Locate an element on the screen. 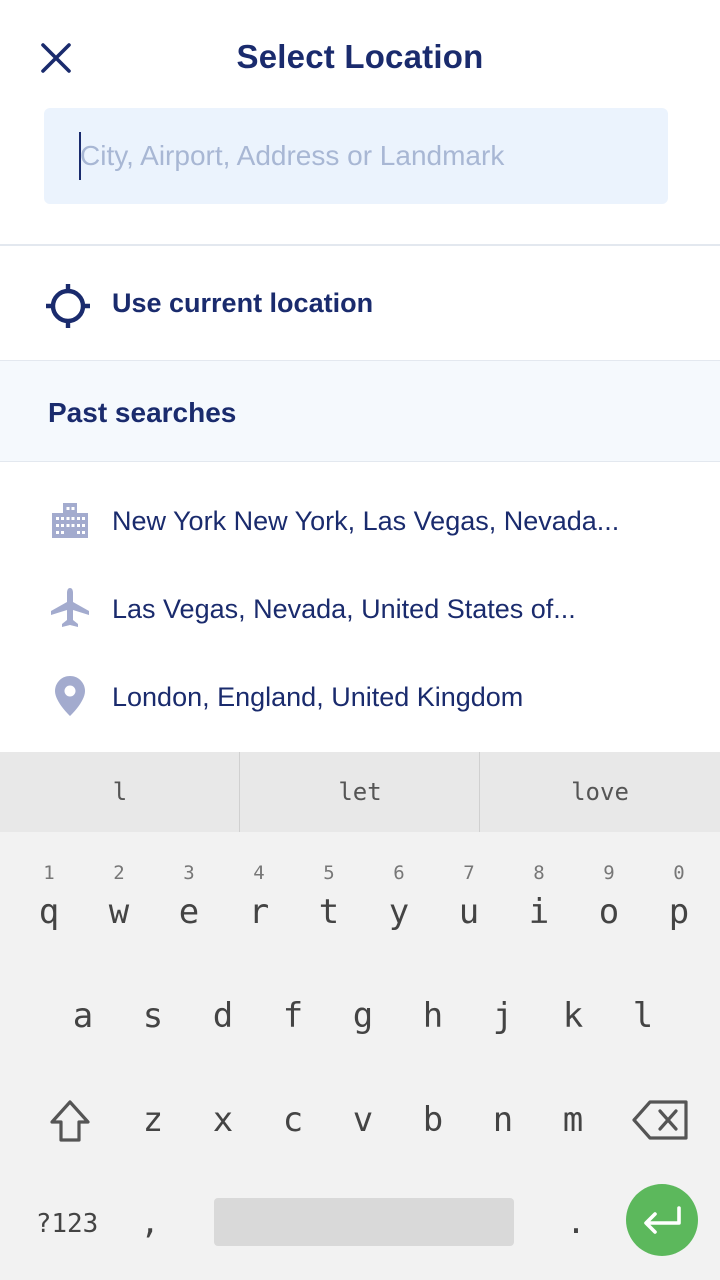 The height and width of the screenshot is (1280, 720). key-w: 2w is located at coordinates (119, 906).